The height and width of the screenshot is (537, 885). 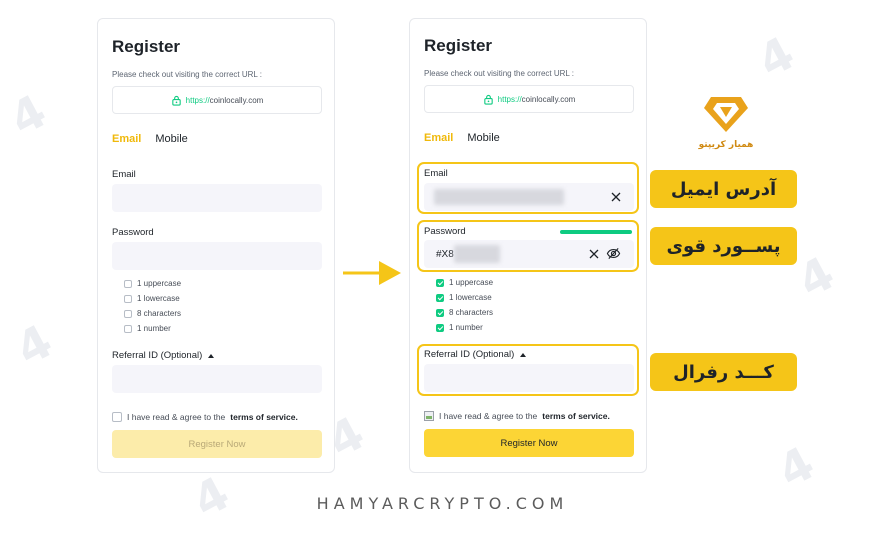 What do you see at coordinates (372, 273) in the screenshot?
I see `arrow-right-icon` at bounding box center [372, 273].